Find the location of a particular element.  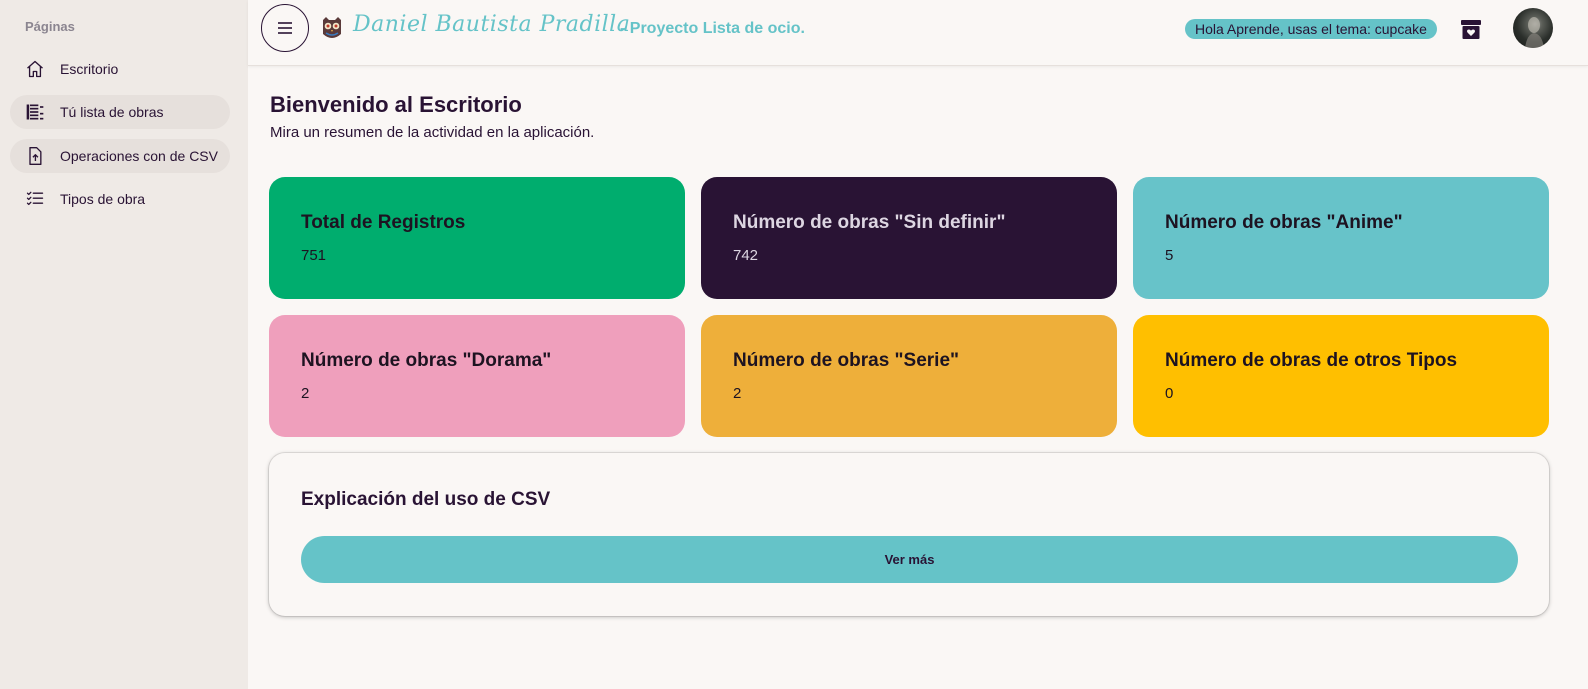

stat-value: 751 is located at coordinates (314, 255).